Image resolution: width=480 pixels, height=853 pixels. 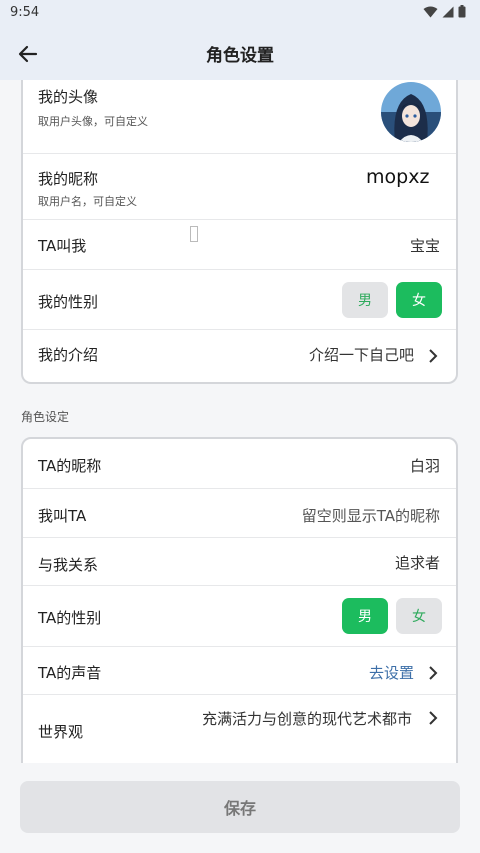 I want to click on i-call-ta-label: 我叫TA, so click(x=62, y=516).